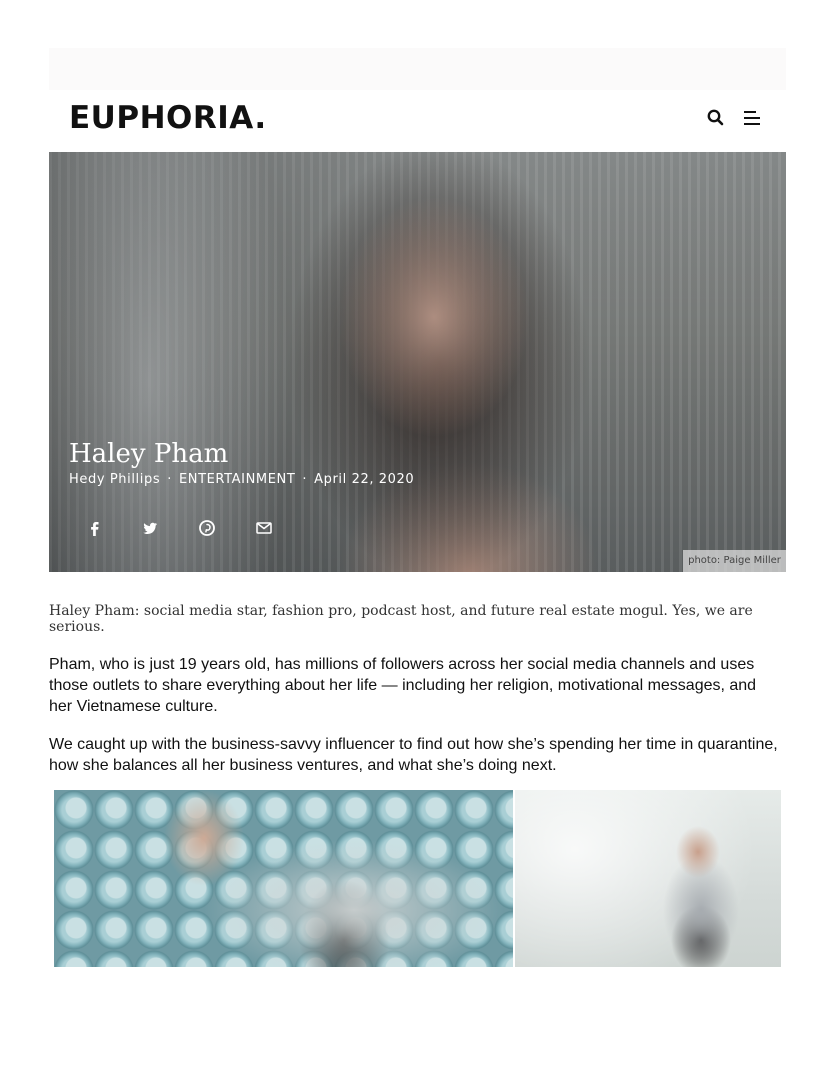 The width and height of the screenshot is (835, 1080). What do you see at coordinates (716, 118) in the screenshot?
I see `search-icon` at bounding box center [716, 118].